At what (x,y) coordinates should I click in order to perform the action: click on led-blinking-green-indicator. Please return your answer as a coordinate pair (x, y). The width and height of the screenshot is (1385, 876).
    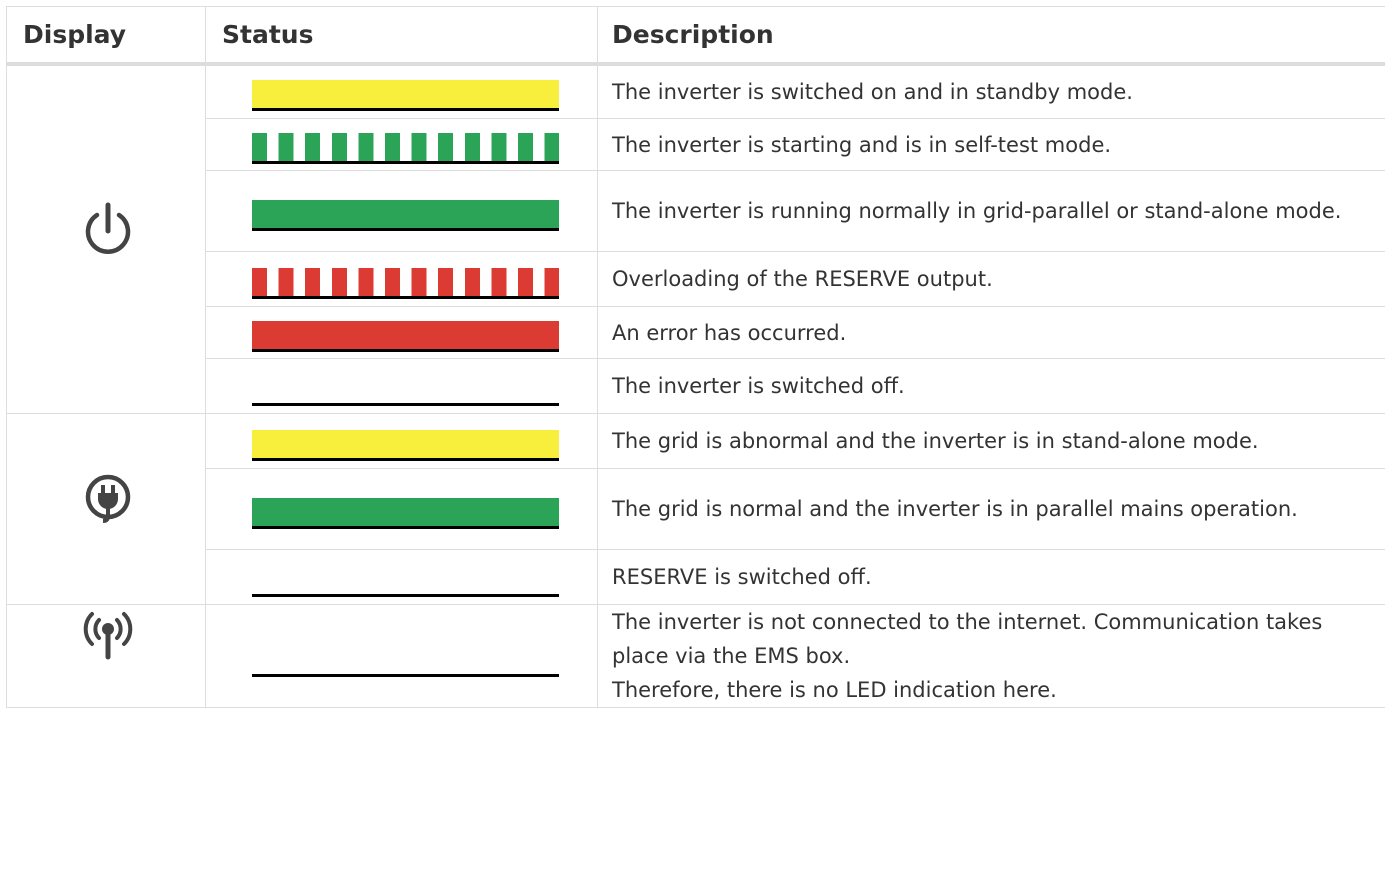
    Looking at the image, I should click on (405, 147).